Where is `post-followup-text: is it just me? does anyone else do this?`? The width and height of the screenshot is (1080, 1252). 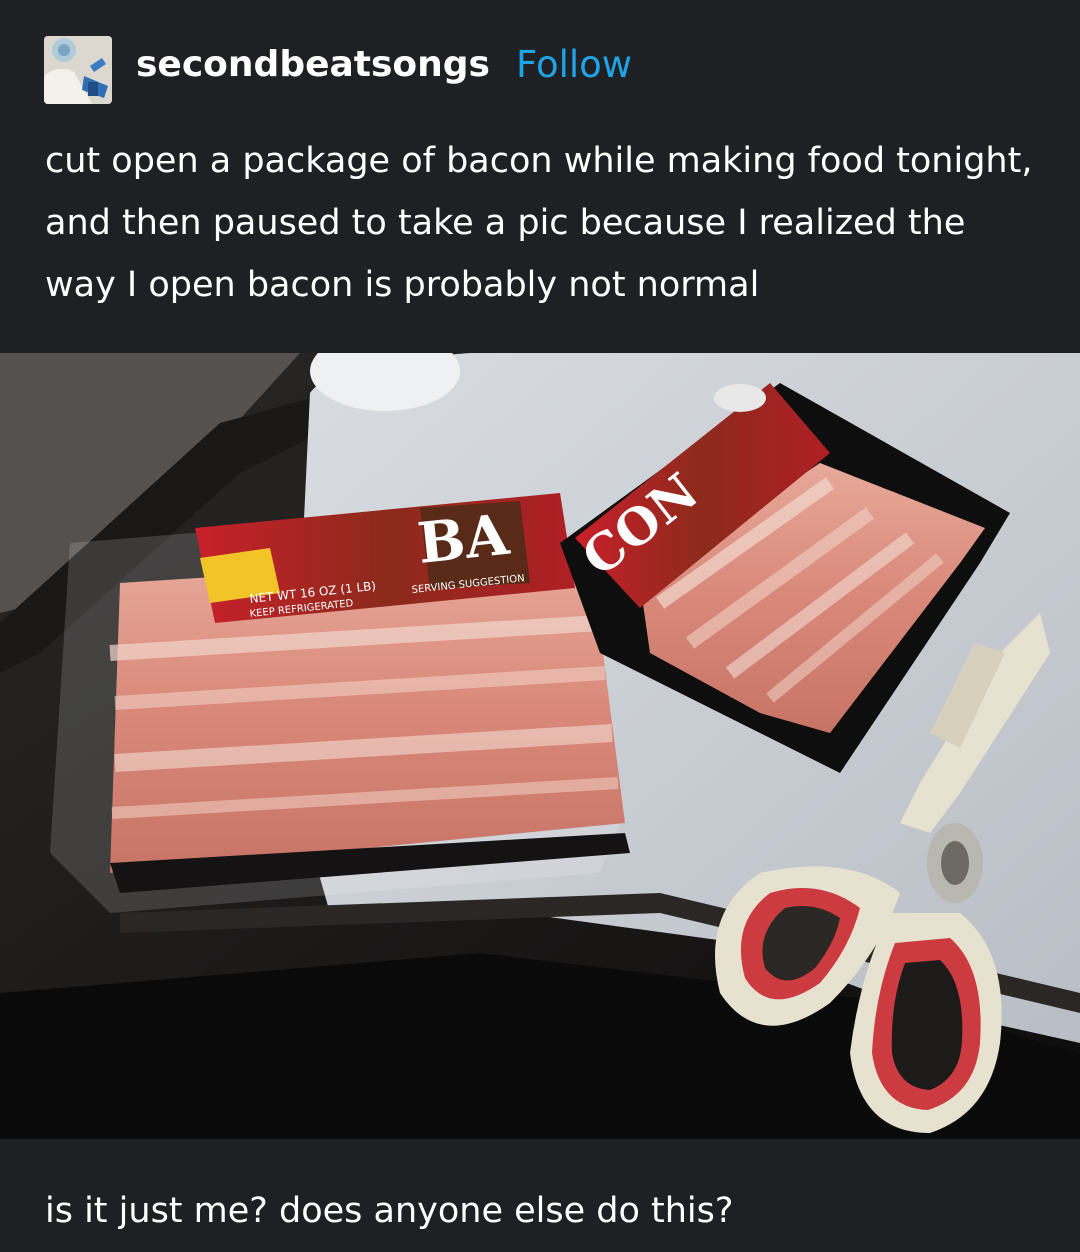
post-followup-text: is it just me? does anyone else do this? is located at coordinates (389, 1211).